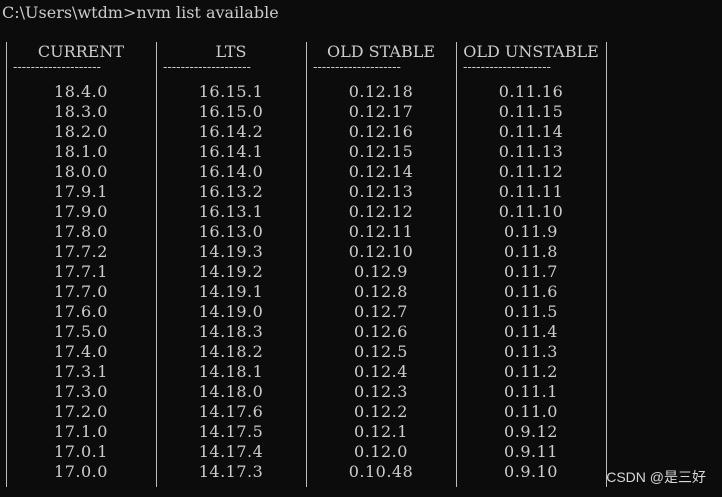 Image resolution: width=722 pixels, height=497 pixels. I want to click on table-cell: 14.17.5, so click(231, 431).